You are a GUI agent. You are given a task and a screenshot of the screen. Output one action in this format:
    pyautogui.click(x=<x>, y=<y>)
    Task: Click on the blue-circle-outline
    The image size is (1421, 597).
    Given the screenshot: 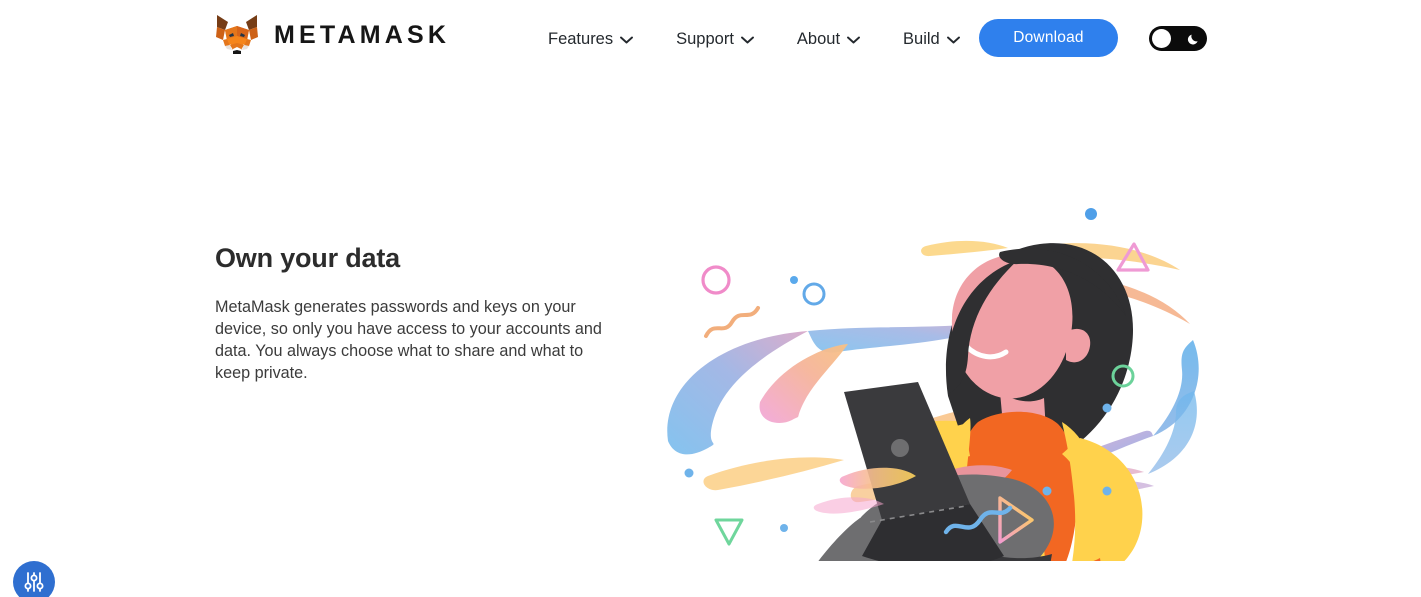 What is the action you would take?
    pyautogui.click(x=814, y=294)
    